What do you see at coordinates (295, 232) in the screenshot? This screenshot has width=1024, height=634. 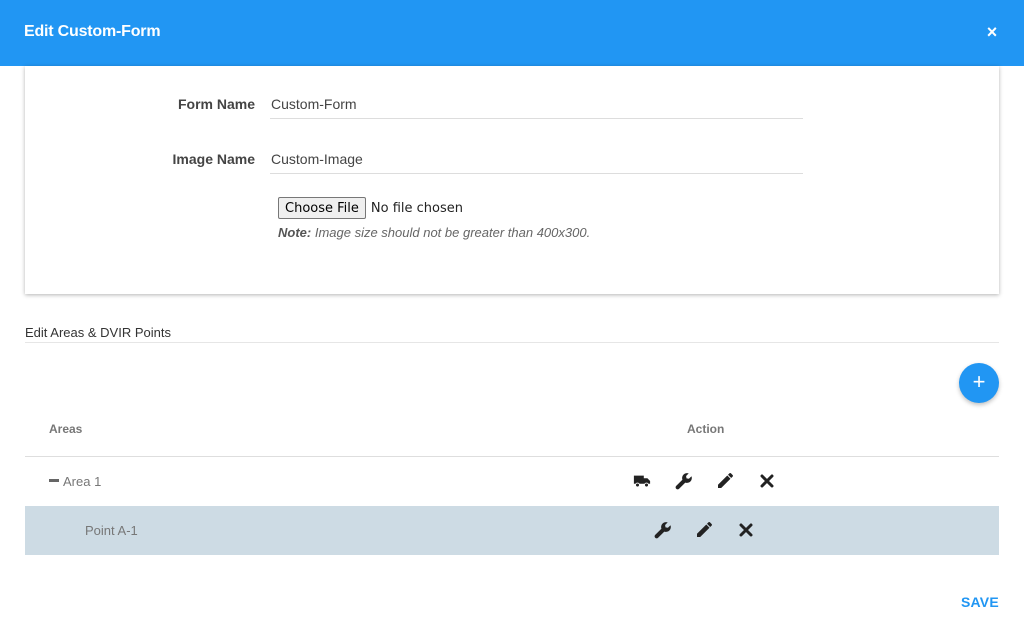 I see `note-label: Note:` at bounding box center [295, 232].